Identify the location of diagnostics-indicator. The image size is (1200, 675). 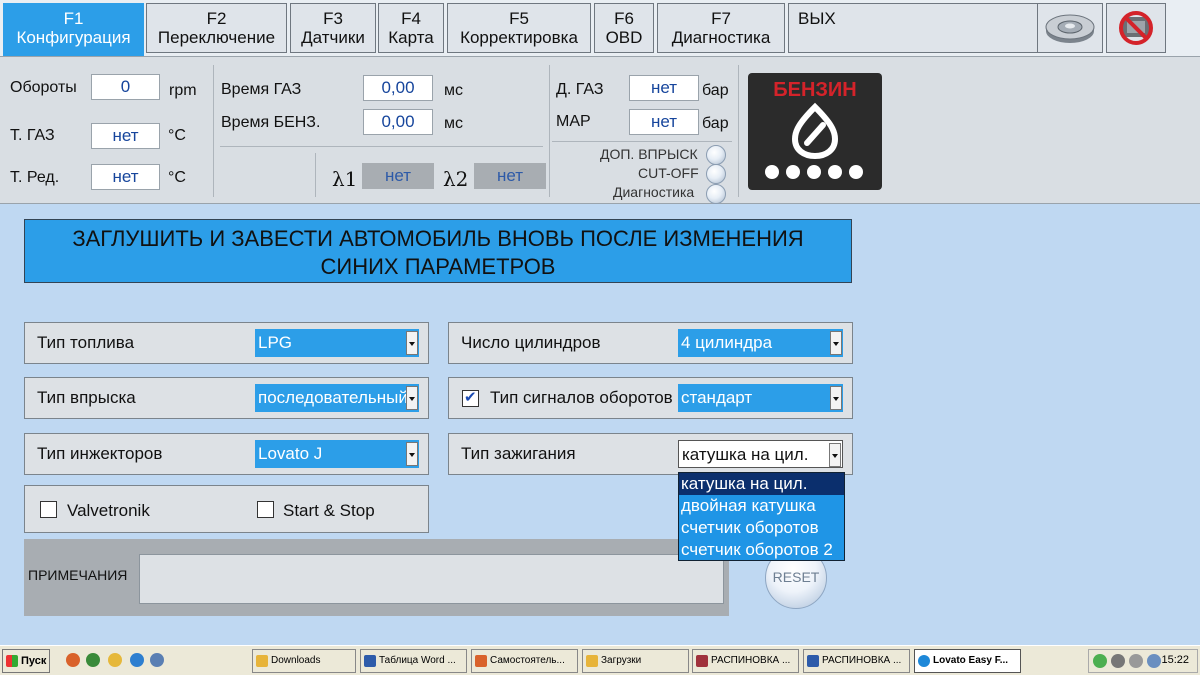
(716, 194).